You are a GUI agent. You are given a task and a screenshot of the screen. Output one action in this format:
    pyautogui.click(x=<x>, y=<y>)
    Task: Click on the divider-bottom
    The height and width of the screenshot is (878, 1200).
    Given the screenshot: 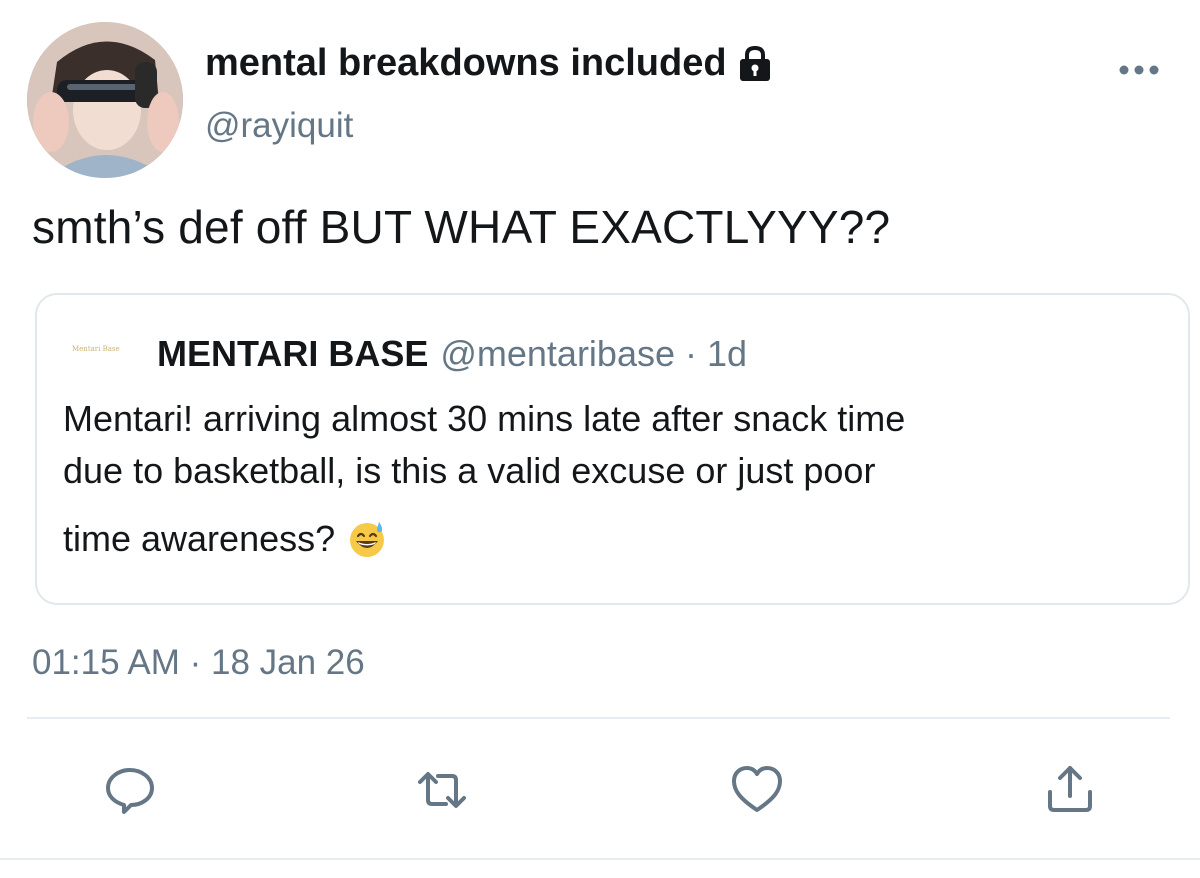 What is the action you would take?
    pyautogui.click(x=600, y=859)
    